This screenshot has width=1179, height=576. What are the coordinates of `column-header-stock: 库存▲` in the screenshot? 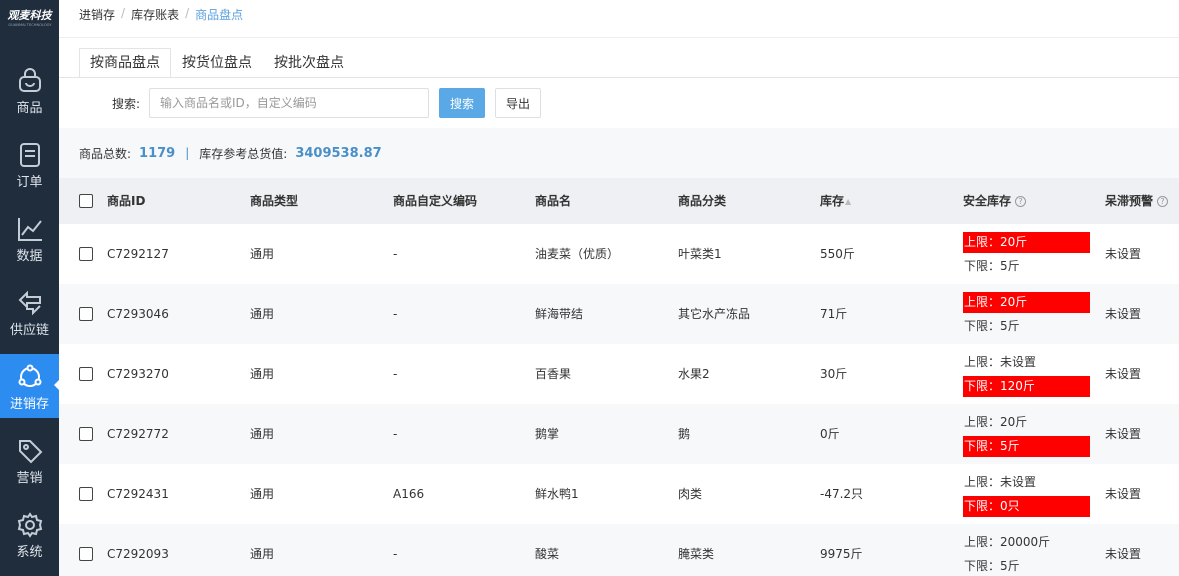 It's located at (835, 201).